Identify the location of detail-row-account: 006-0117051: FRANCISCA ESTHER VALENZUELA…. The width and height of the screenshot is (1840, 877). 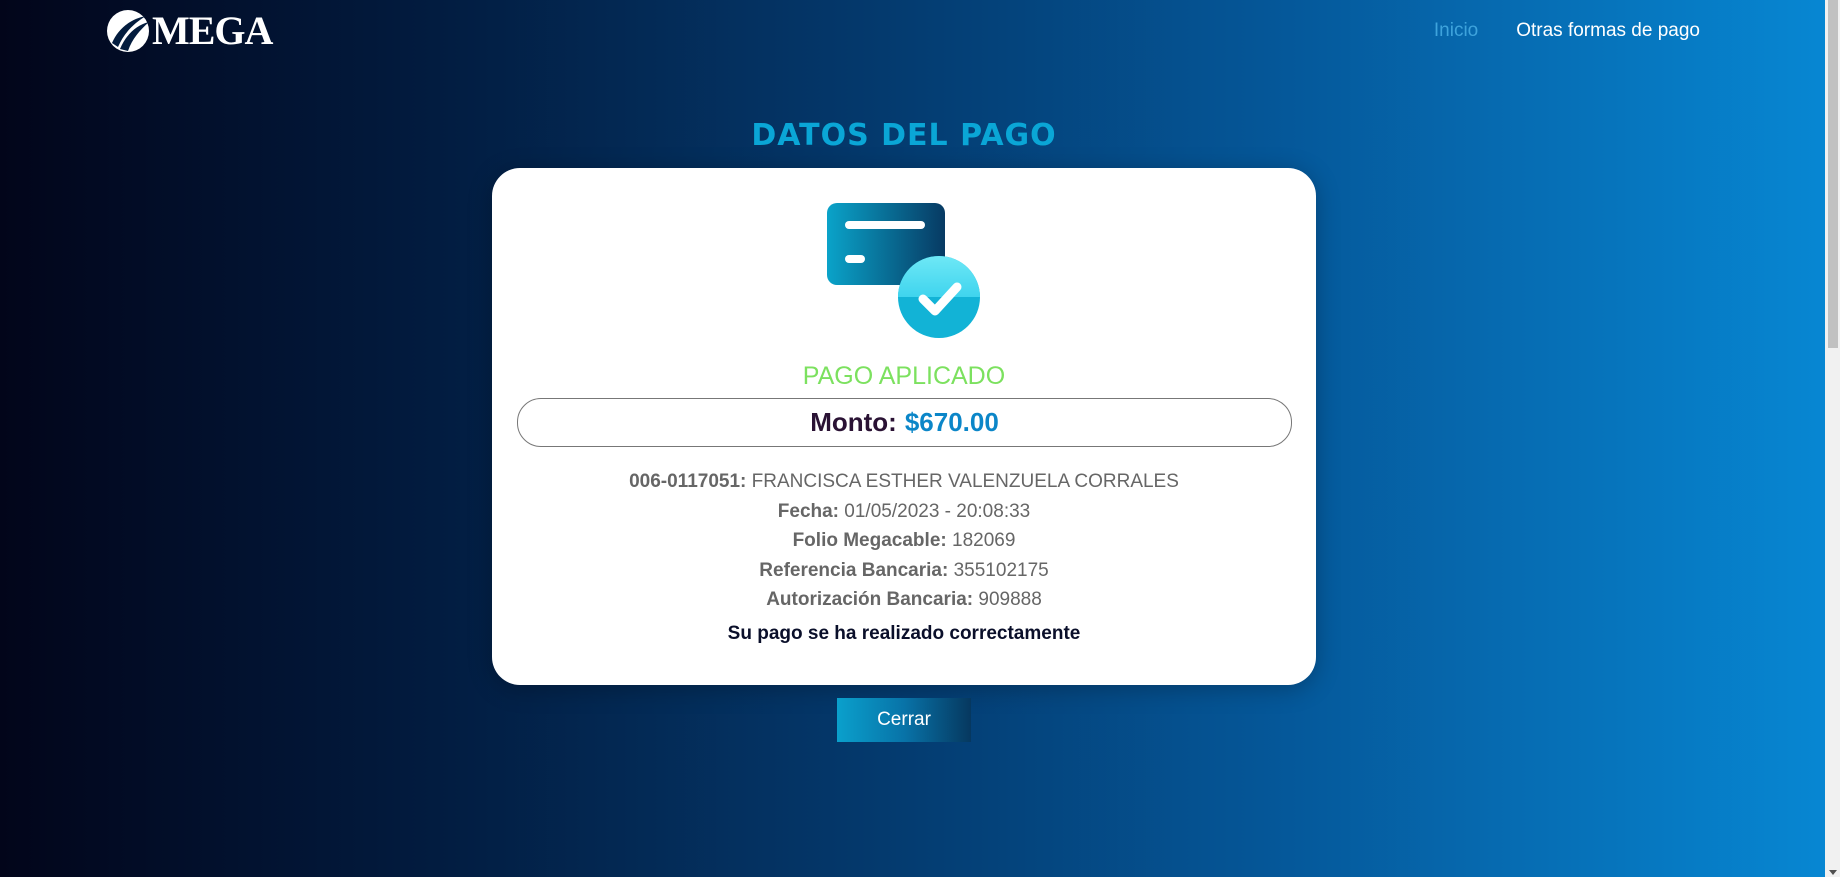
(904, 482).